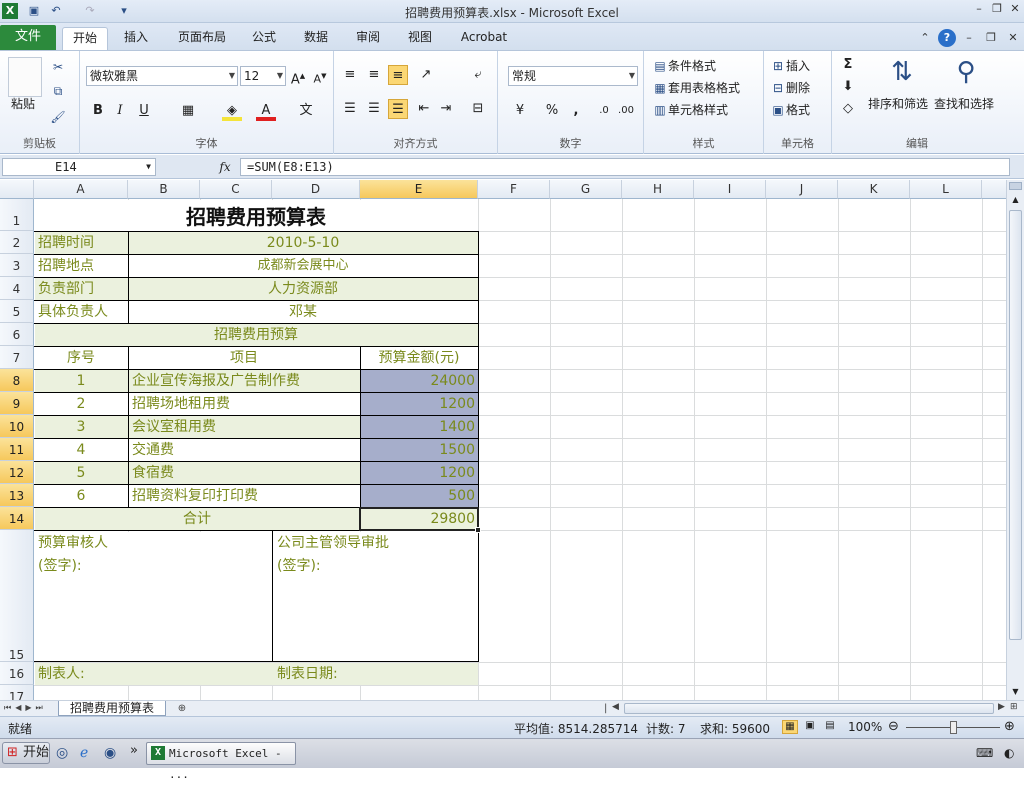 This screenshot has width=1024, height=785. What do you see at coordinates (953, 727) in the screenshot?
I see `zoom-slider-thumb` at bounding box center [953, 727].